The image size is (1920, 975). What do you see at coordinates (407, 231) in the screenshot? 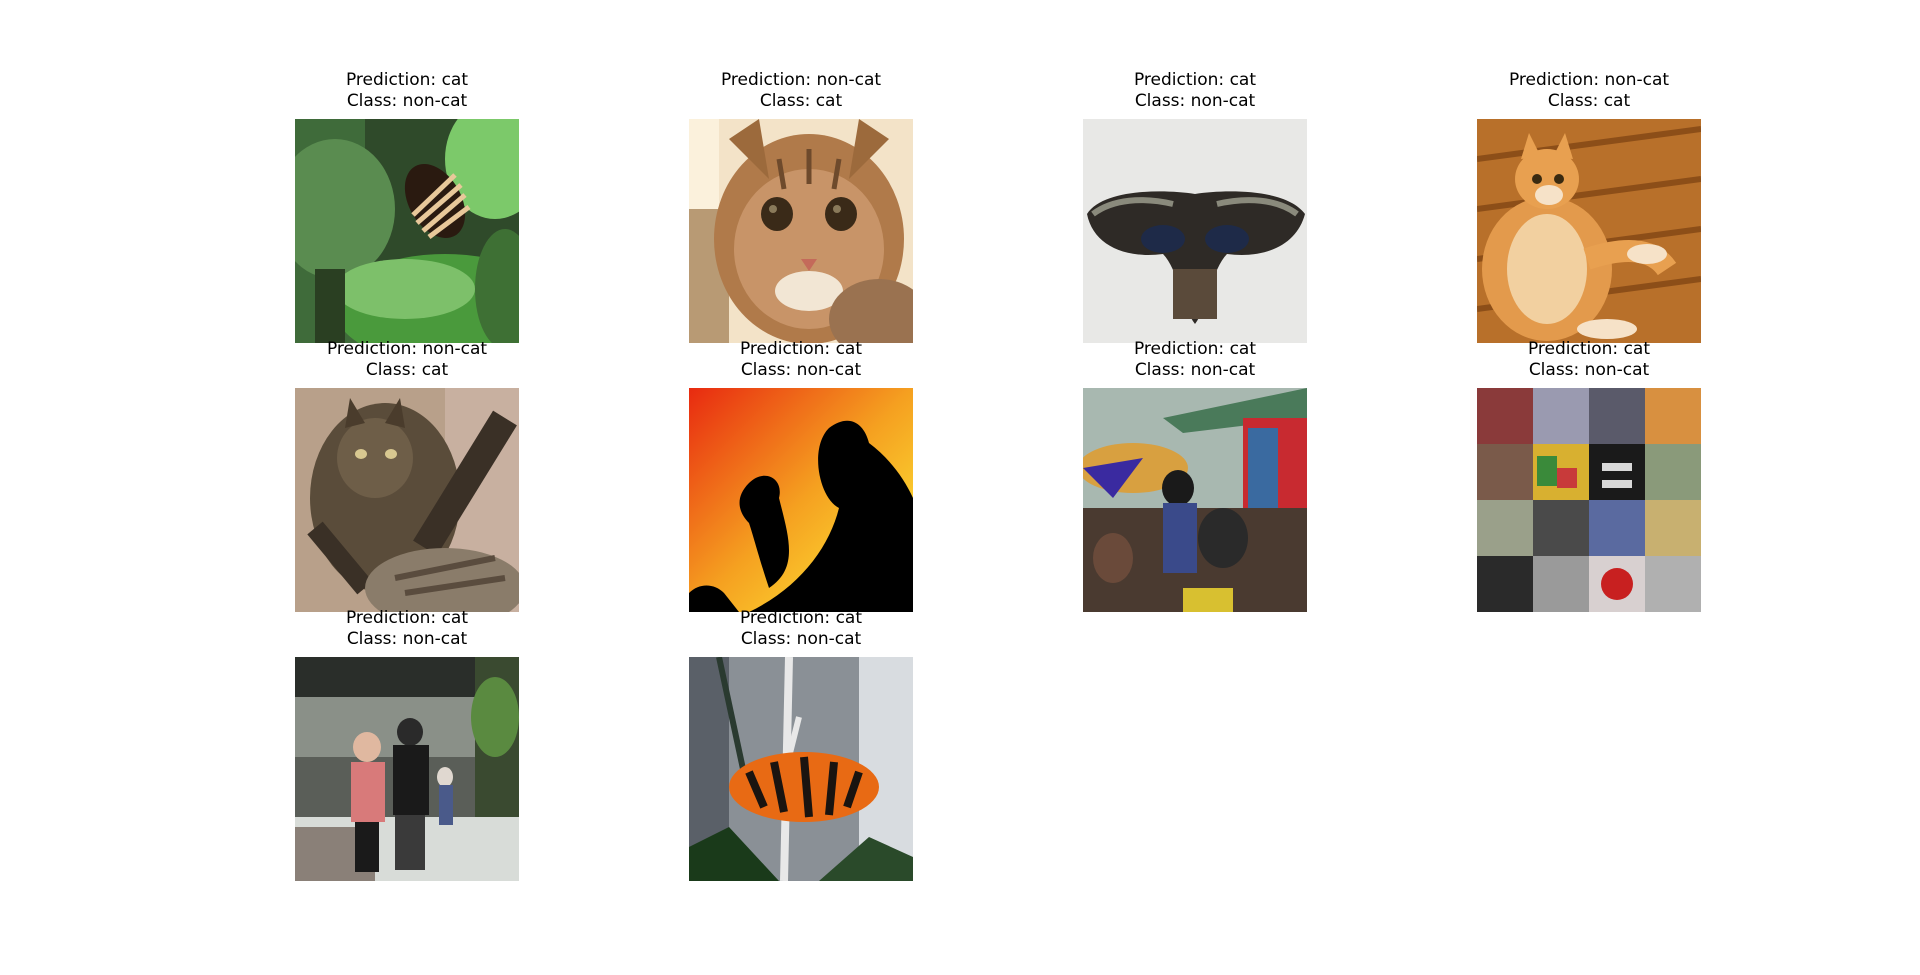
I see `butterfly-on-leaves-image` at bounding box center [407, 231].